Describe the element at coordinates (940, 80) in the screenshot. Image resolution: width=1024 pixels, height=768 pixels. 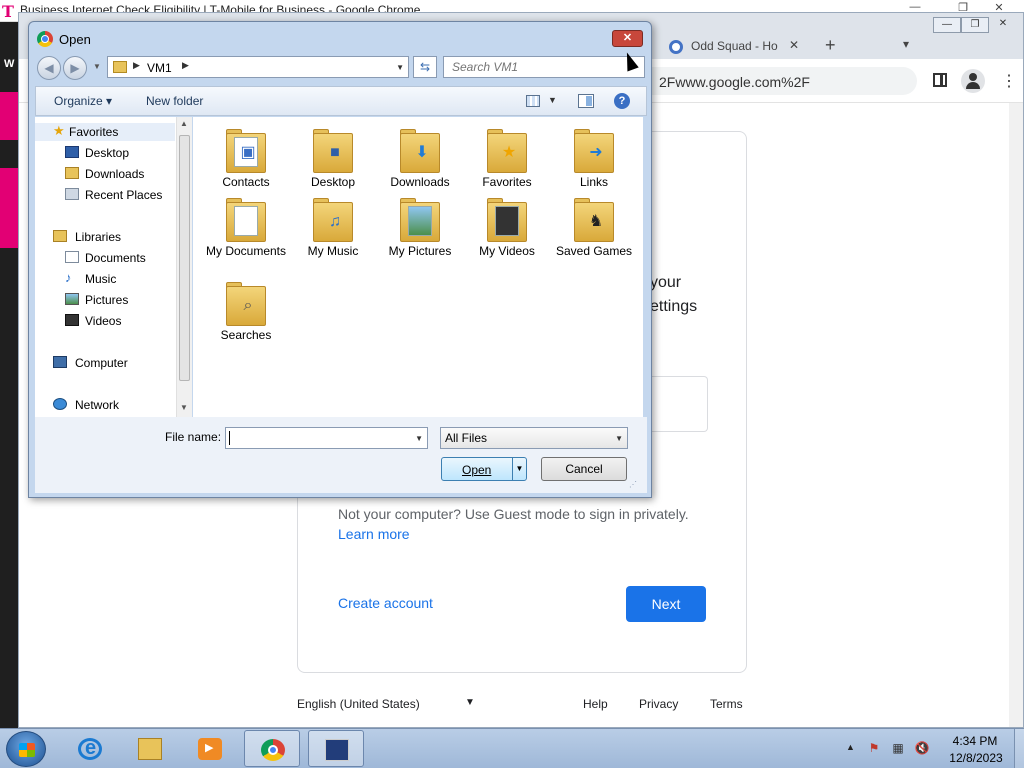
I see `side-panel-icon` at that location.